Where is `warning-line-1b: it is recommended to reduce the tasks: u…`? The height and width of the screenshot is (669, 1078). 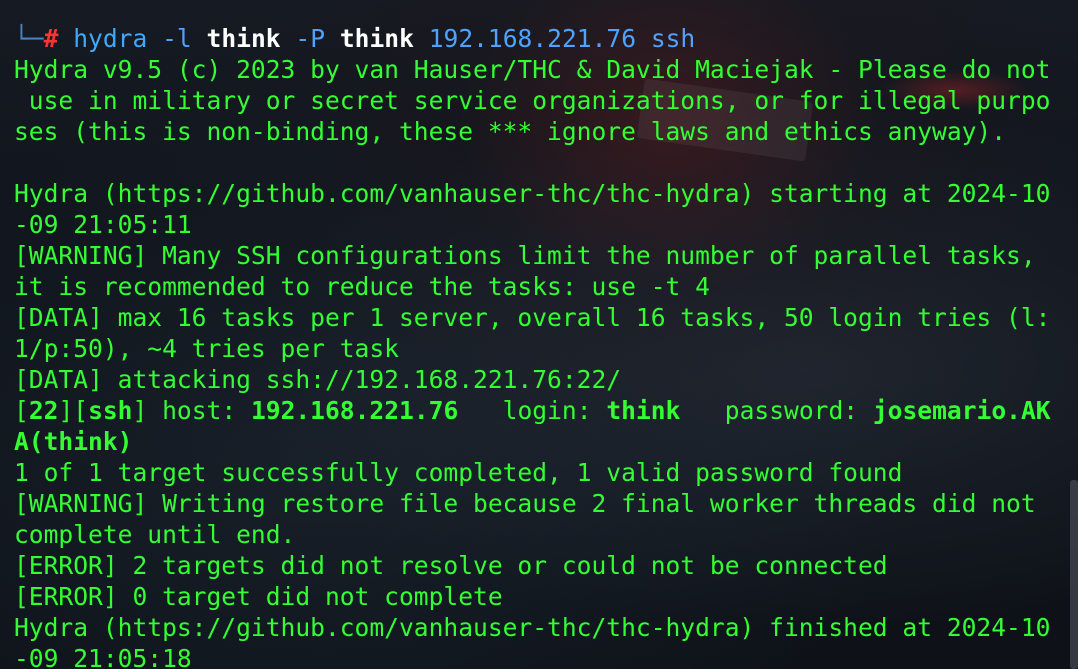
warning-line-1b: it is recommended to reduce the tasks: u… is located at coordinates (362, 286).